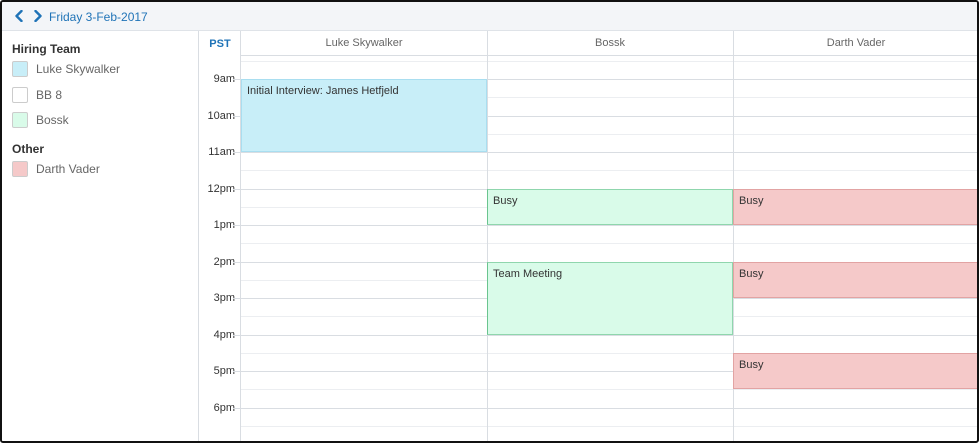 This screenshot has height=443, width=979. What do you see at coordinates (224, 298) in the screenshot?
I see `hour-label: 3pm` at bounding box center [224, 298].